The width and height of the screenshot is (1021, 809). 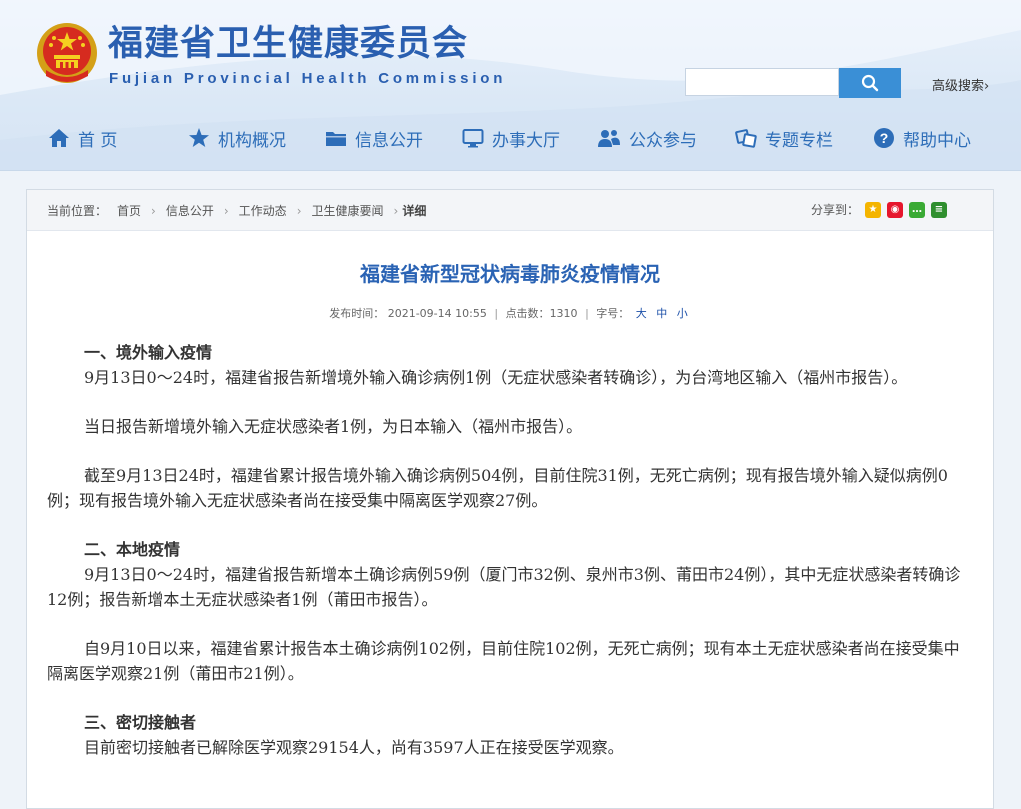 I want to click on breadcrumb-link-work-news: 工作动态, so click(x=263, y=210).